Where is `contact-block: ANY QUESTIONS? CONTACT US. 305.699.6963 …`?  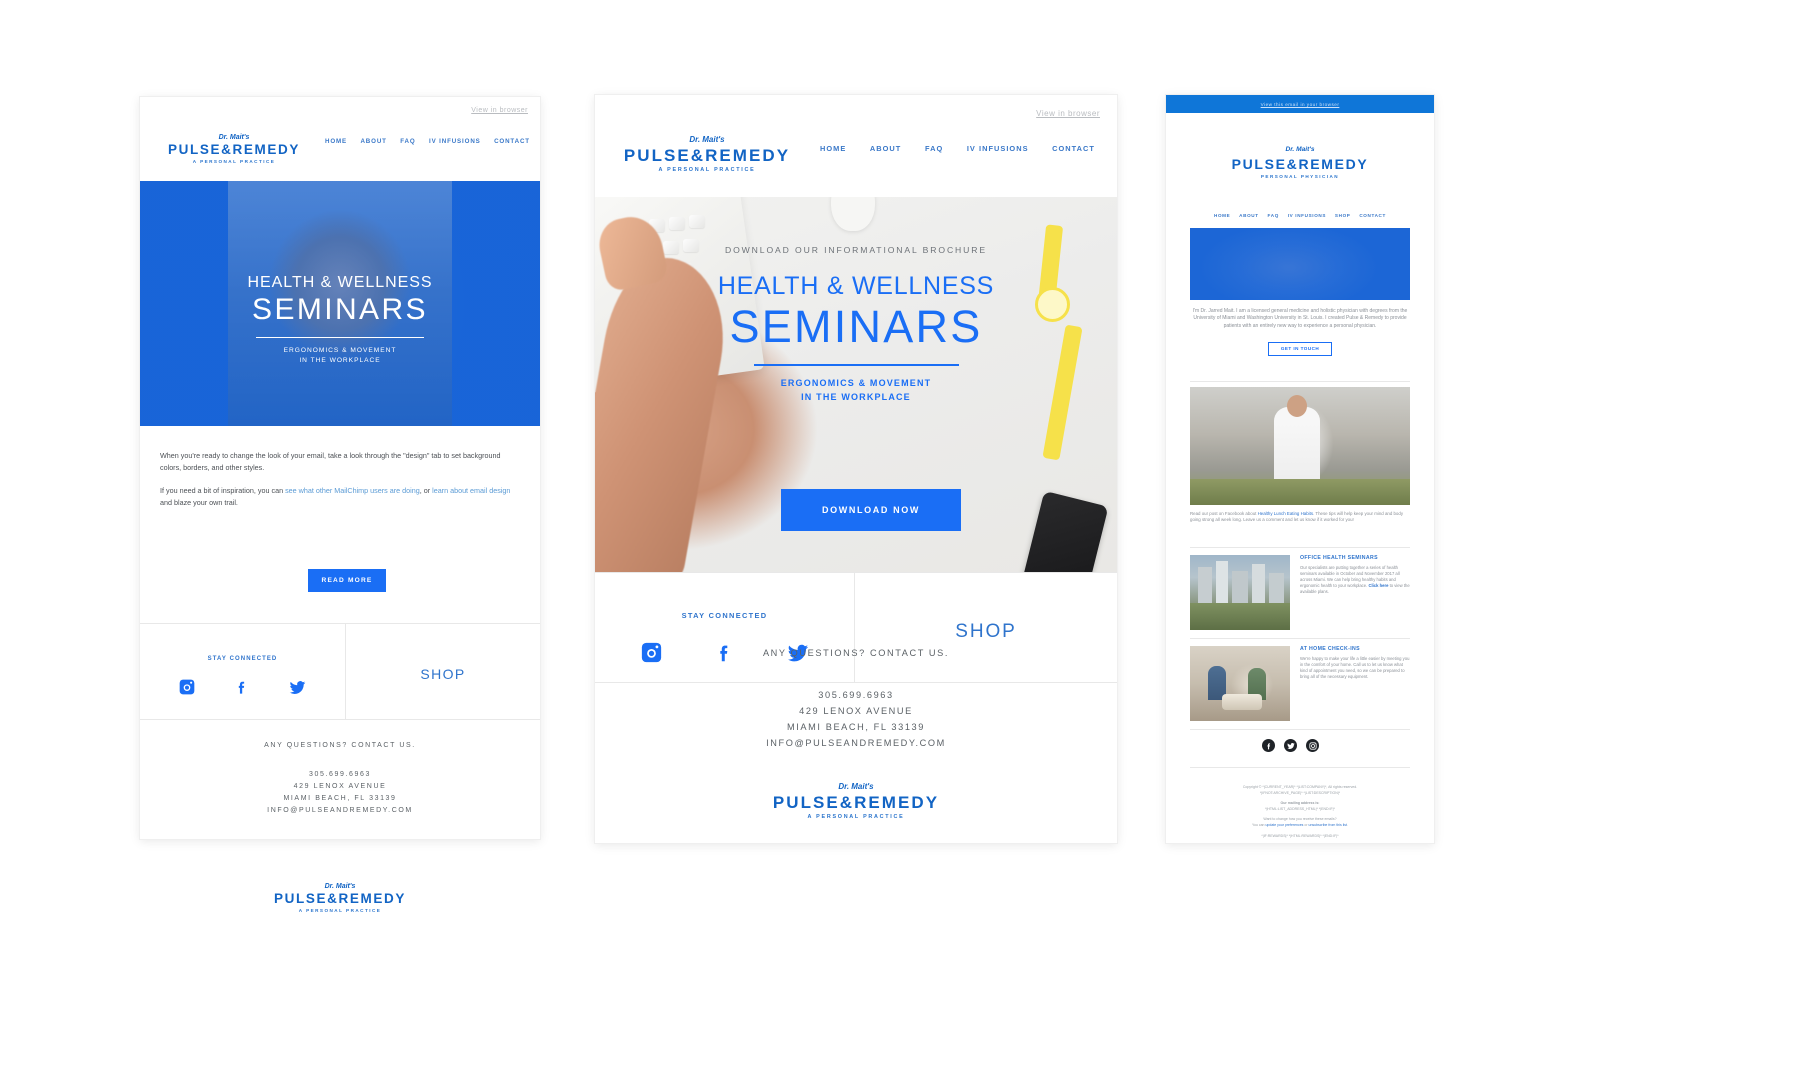
contact-block: ANY QUESTIONS? CONTACT US. 305.699.6963 … is located at coordinates (340, 778).